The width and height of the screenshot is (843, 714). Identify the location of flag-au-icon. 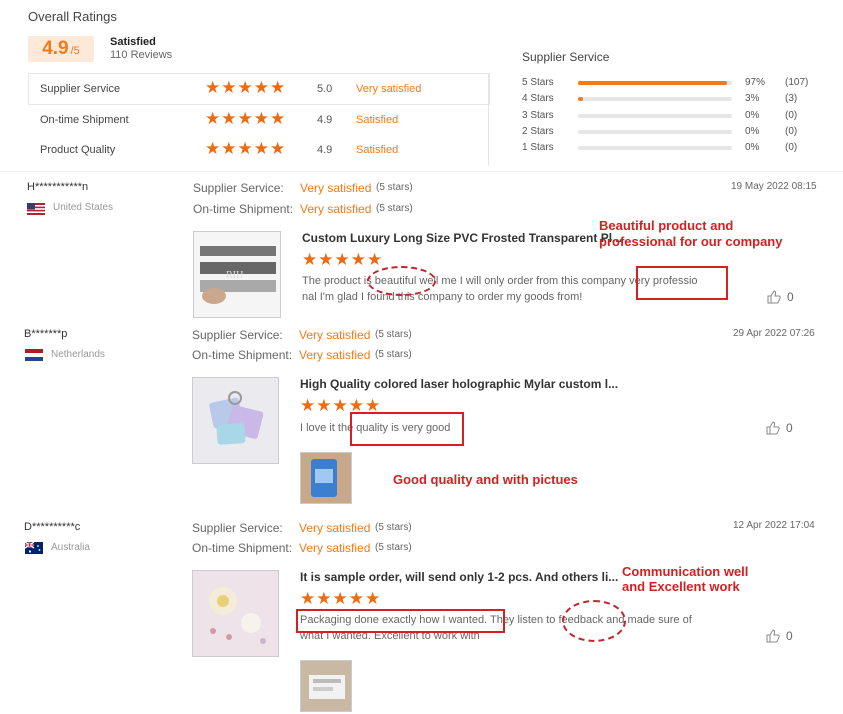
(33, 547).